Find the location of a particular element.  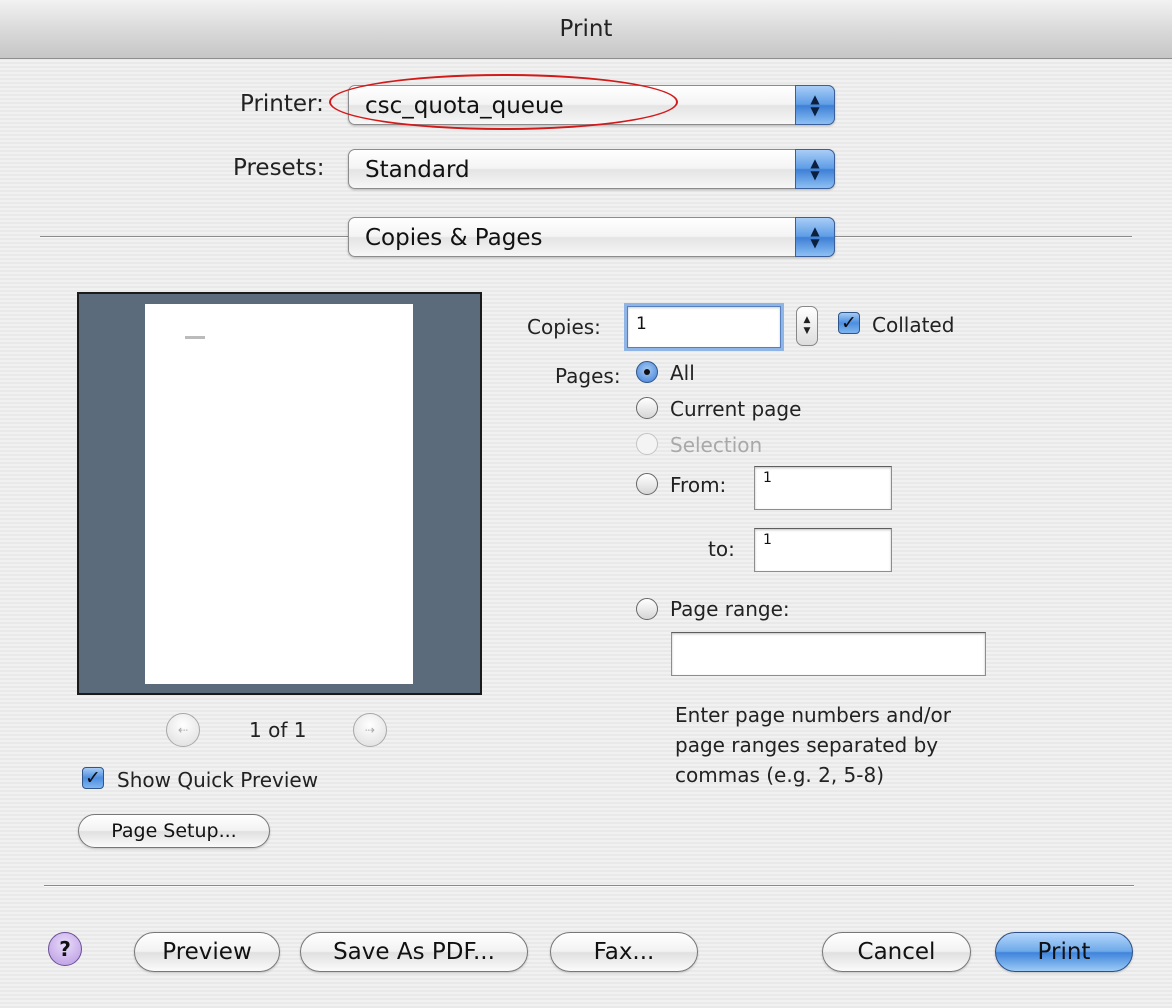

title-bar: Print is located at coordinates (586, 29).